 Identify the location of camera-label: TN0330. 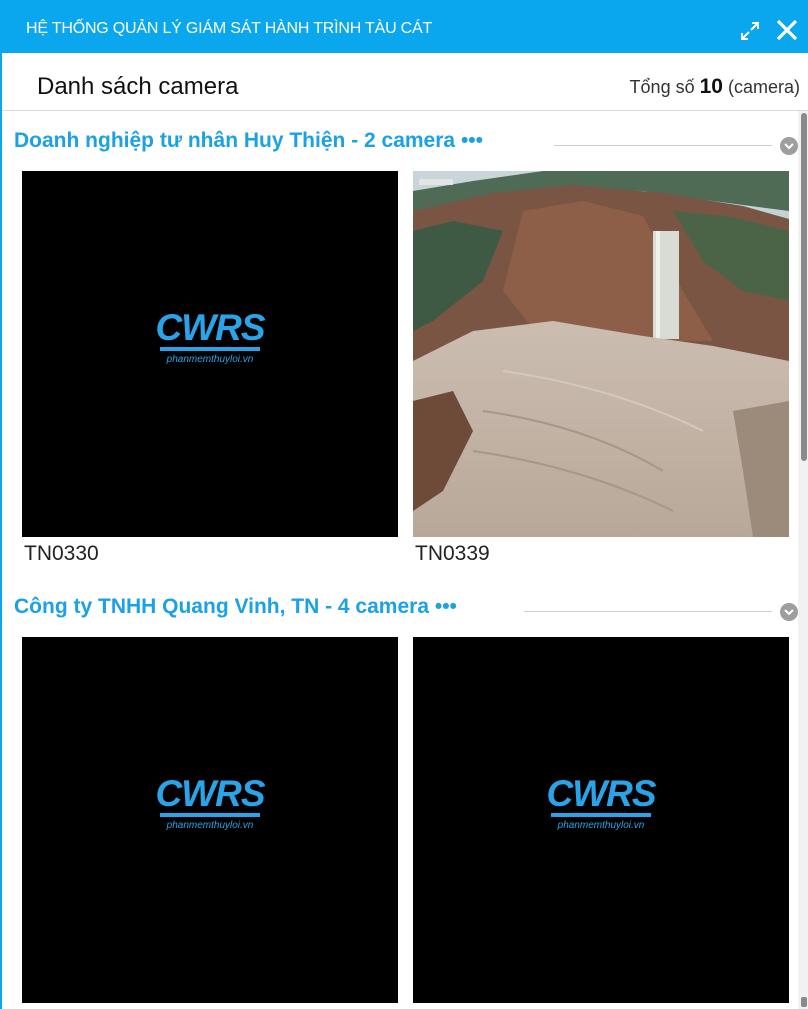
(61, 553).